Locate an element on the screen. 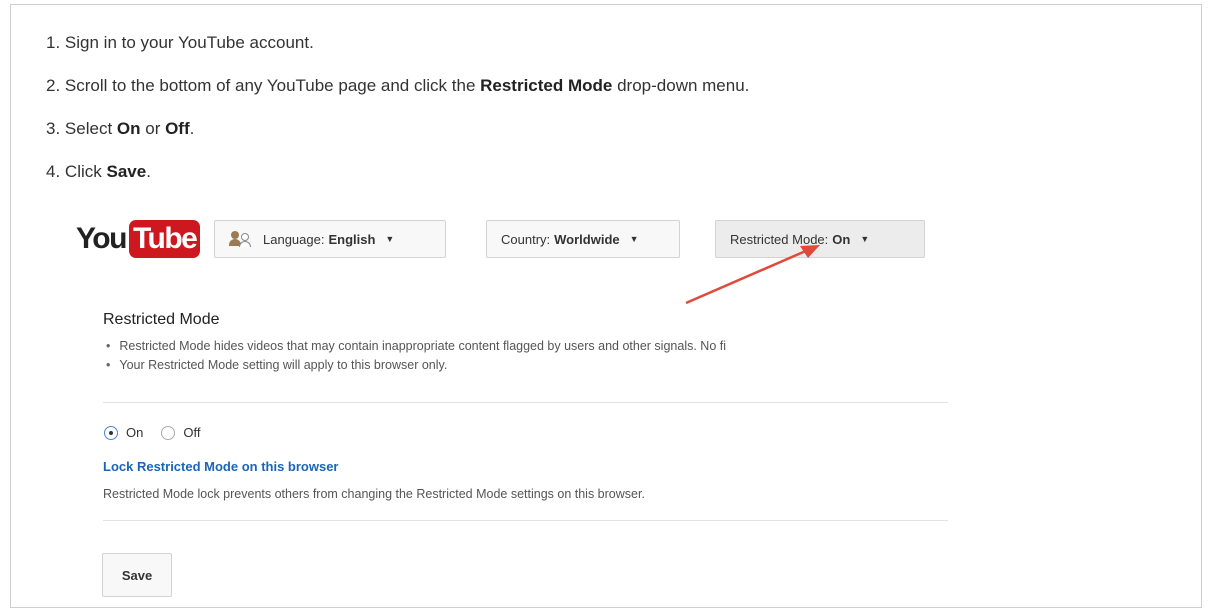 The width and height of the screenshot is (1208, 614). language-label: Language: is located at coordinates (294, 239).